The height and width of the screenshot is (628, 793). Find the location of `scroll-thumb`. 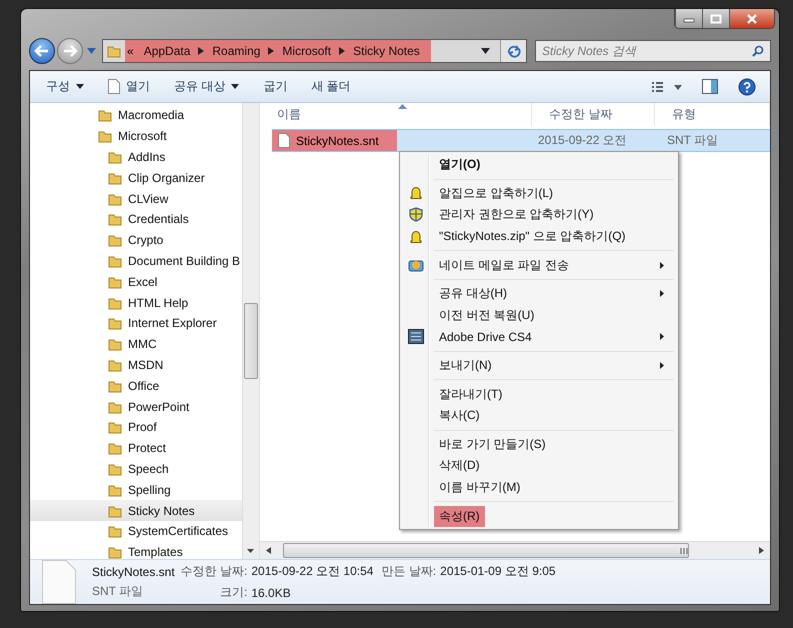

scroll-thumb is located at coordinates (251, 341).